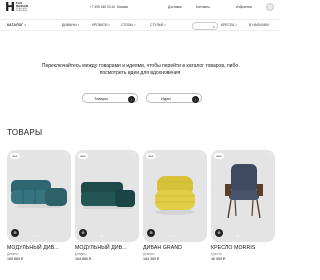 This screenshot has height=280, width=320. Describe the element at coordinates (178, 248) in the screenshot. I see `product-name: ДИВАН GRAND` at that location.